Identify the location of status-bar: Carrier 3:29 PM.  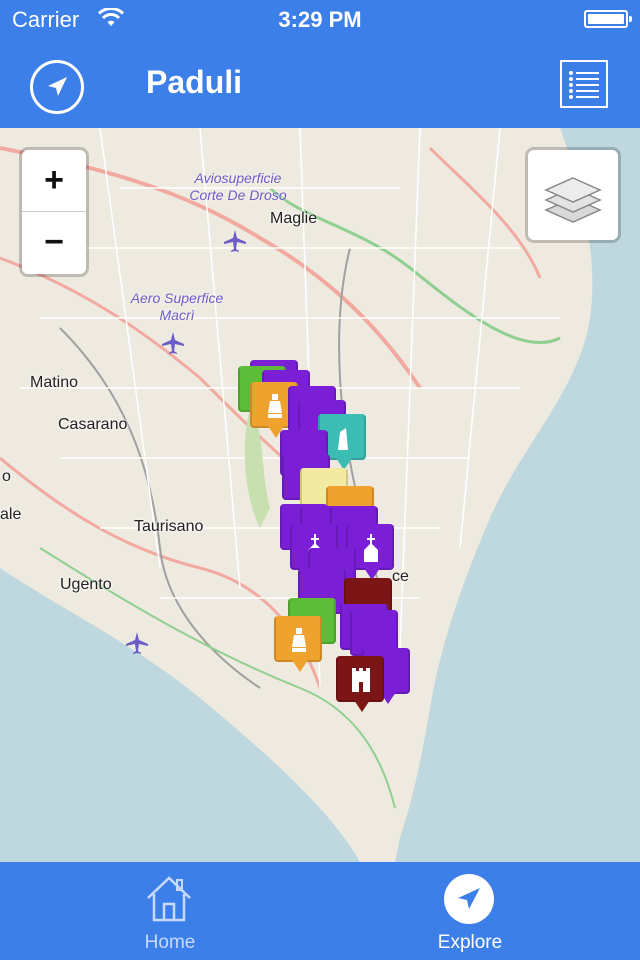
(320, 20).